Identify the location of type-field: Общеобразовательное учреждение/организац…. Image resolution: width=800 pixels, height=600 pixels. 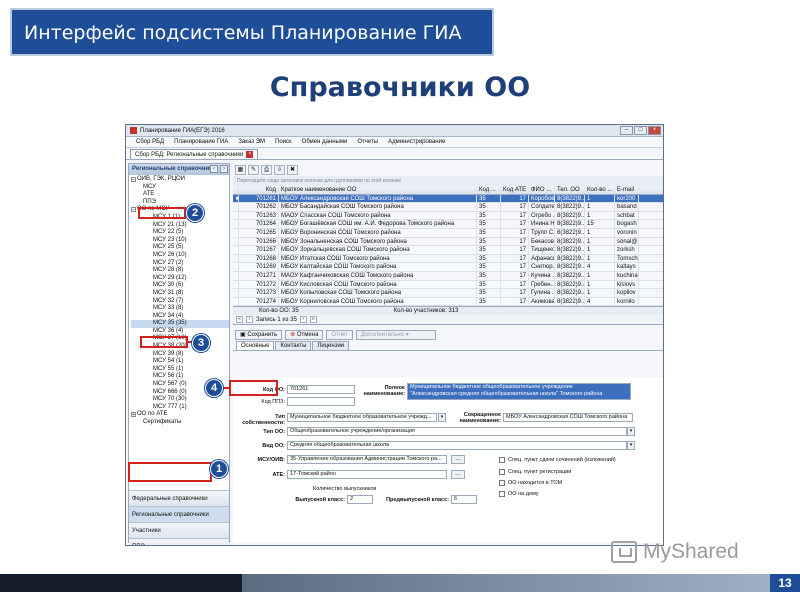
(457, 431).